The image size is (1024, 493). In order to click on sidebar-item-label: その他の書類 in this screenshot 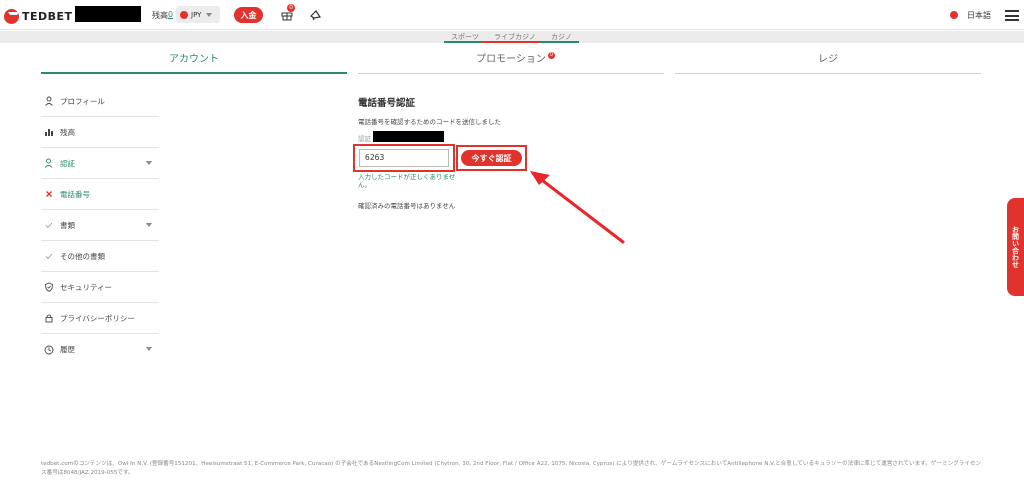, I will do `click(82, 256)`.